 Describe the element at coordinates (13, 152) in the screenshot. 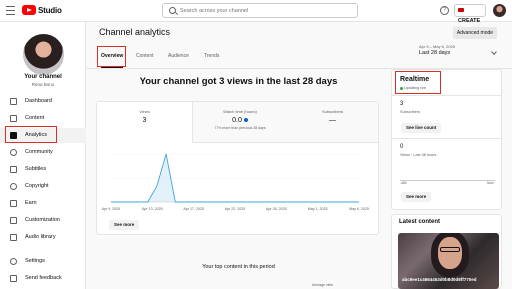

I see `community-icon` at that location.